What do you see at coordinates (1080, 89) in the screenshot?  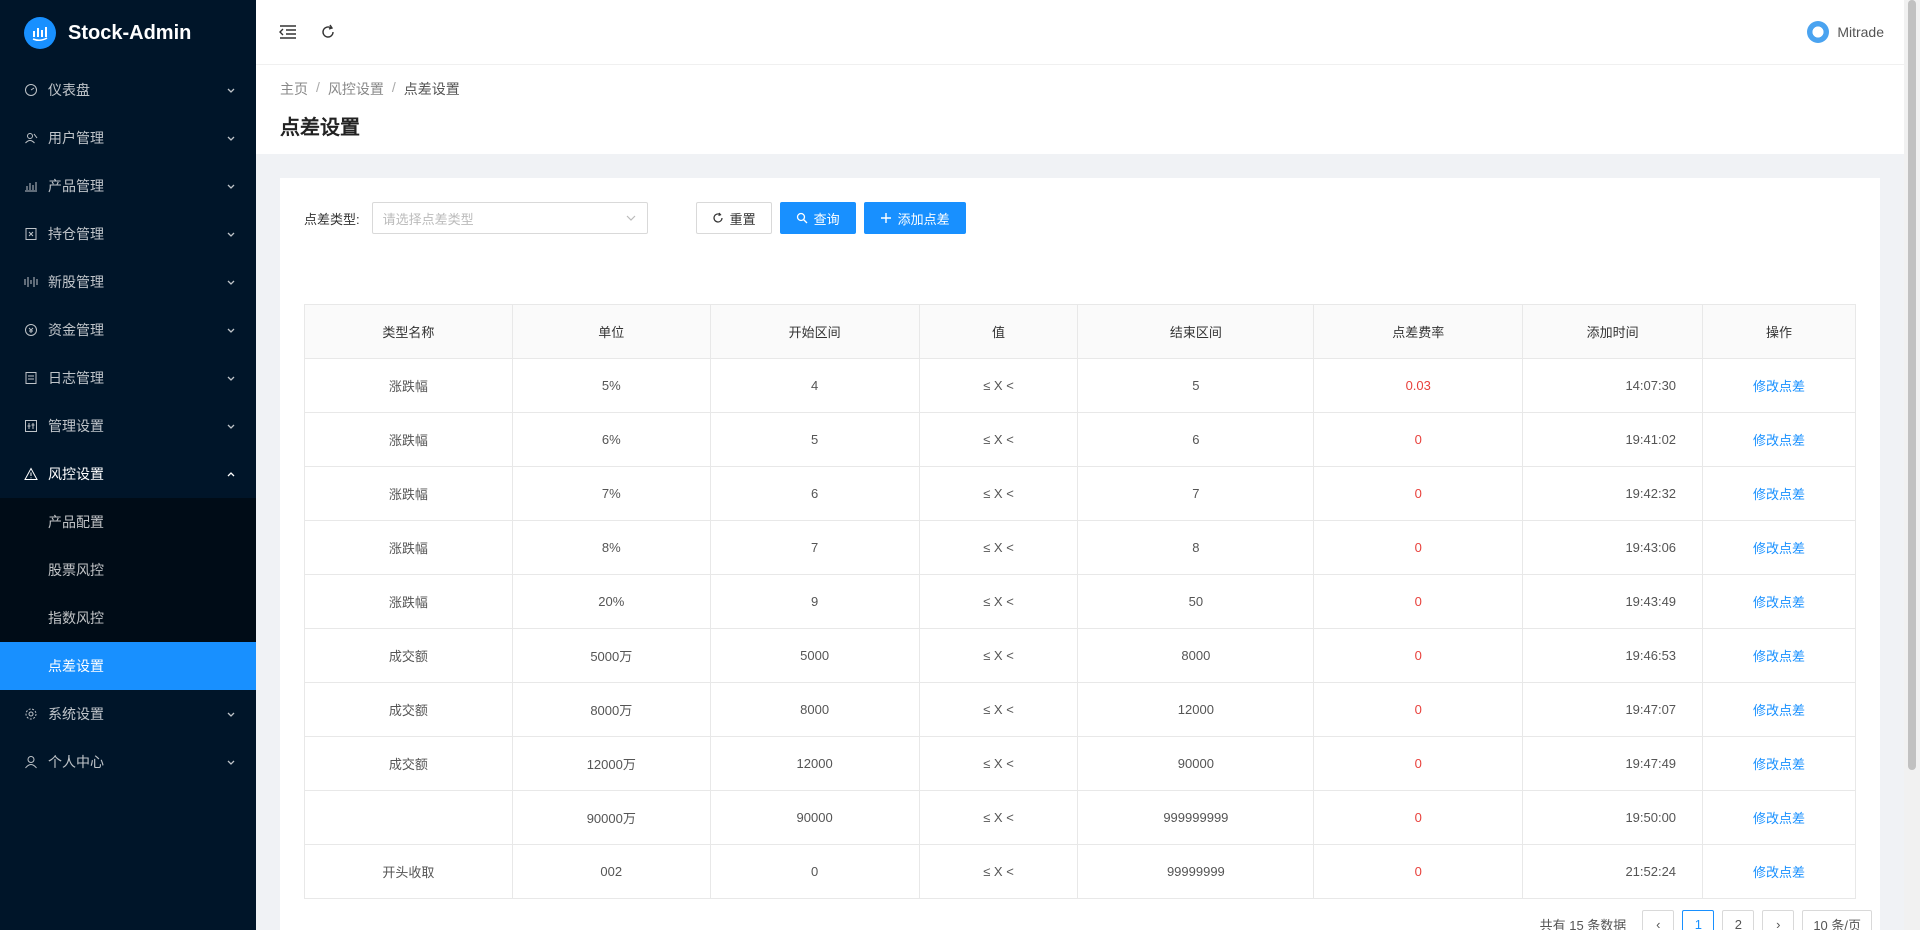 I see `breadcrumb: 主页 / 风控设置 / 点差设置` at bounding box center [1080, 89].